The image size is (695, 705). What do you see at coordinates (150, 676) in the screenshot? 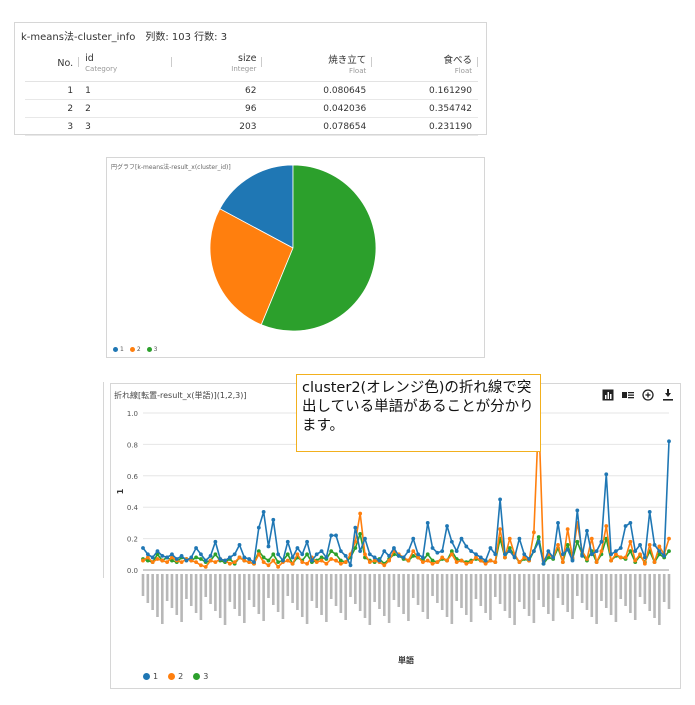
I see `legend-item-1: 1` at bounding box center [150, 676].